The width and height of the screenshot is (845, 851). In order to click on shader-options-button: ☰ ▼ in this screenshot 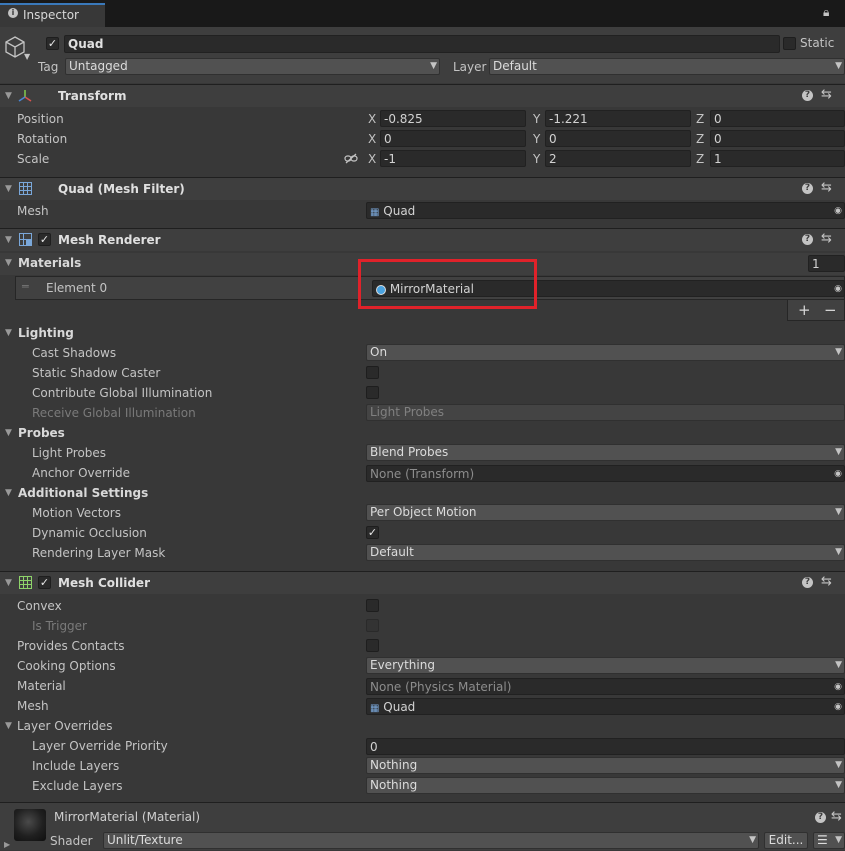, I will do `click(829, 840)`.